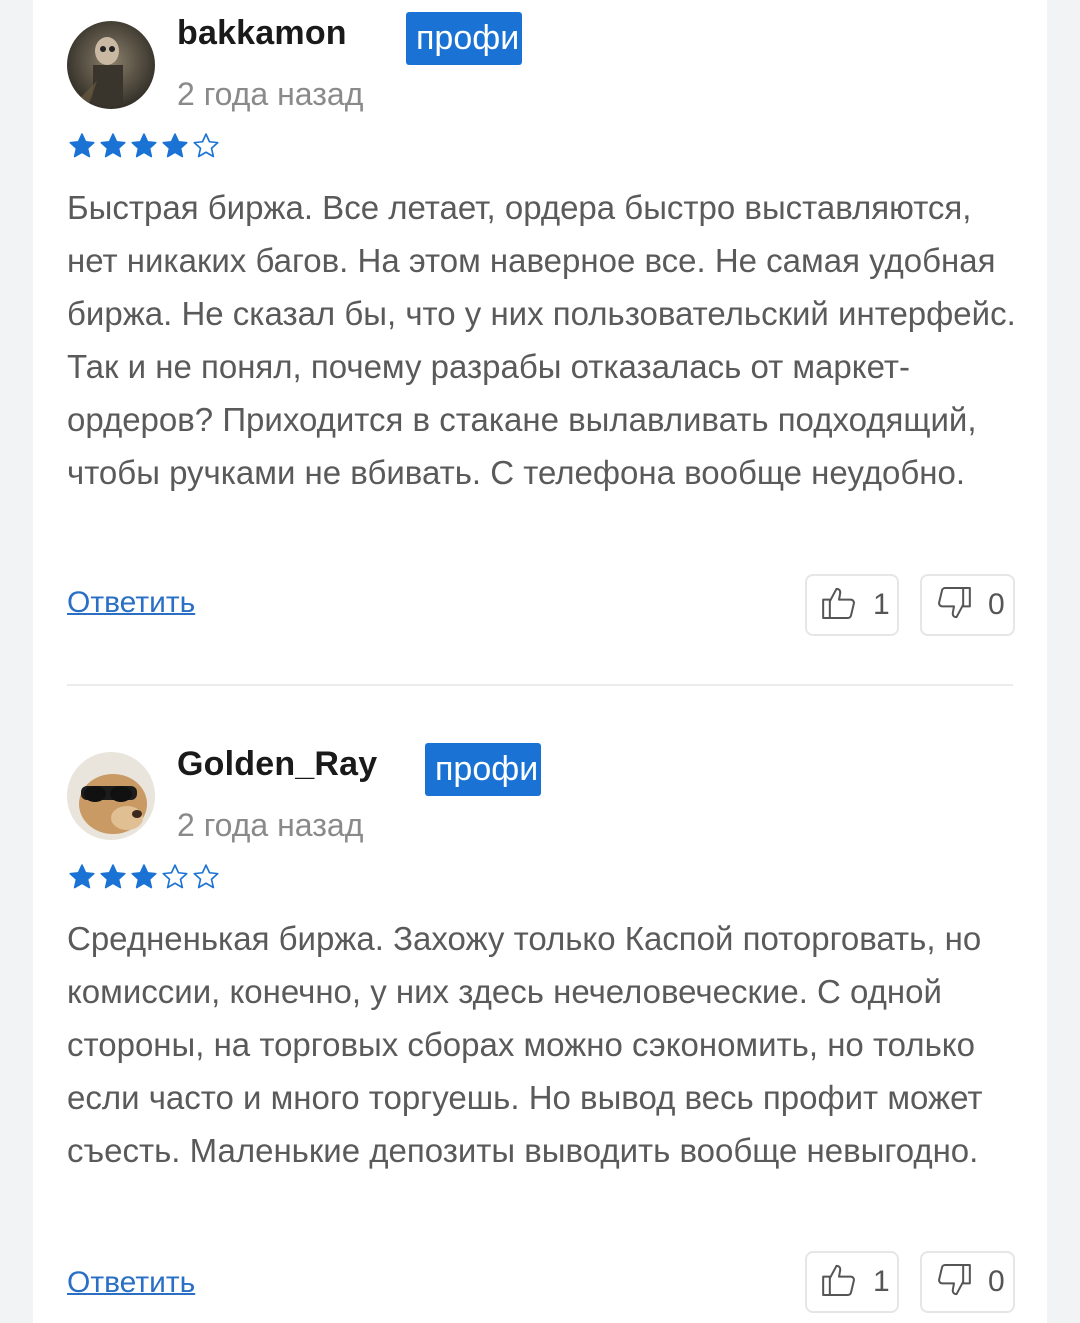 This screenshot has width=1080, height=1323. I want to click on username: bakkamon, so click(262, 33).